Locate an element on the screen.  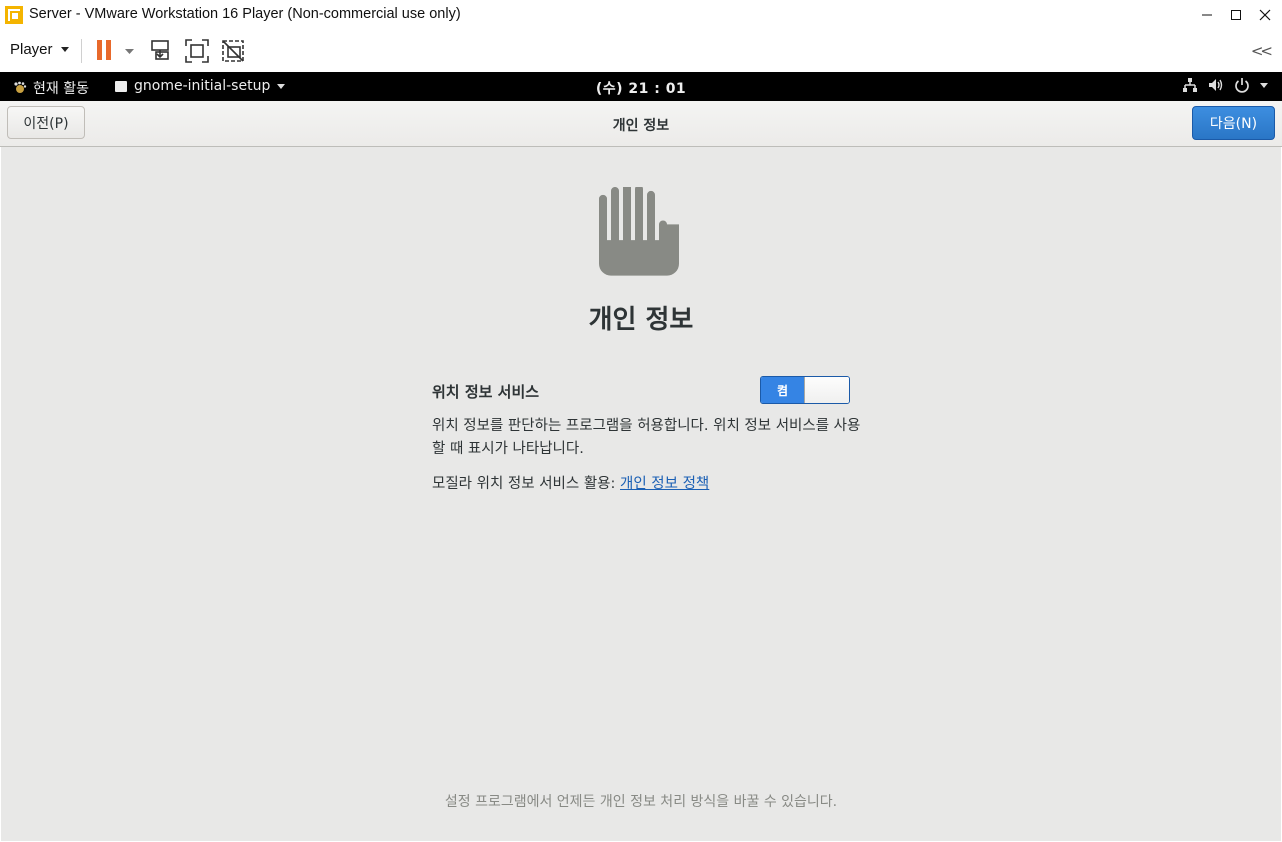
fullscreen-icon is located at coordinates (197, 51).